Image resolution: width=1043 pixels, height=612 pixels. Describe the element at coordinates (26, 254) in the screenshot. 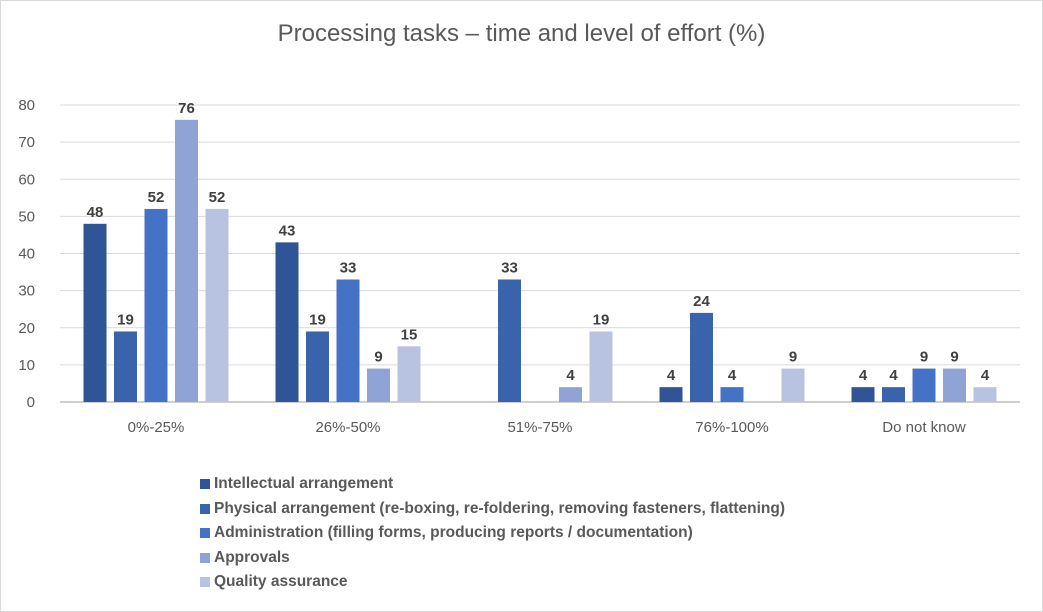

I see `y-tick-label: 40` at that location.